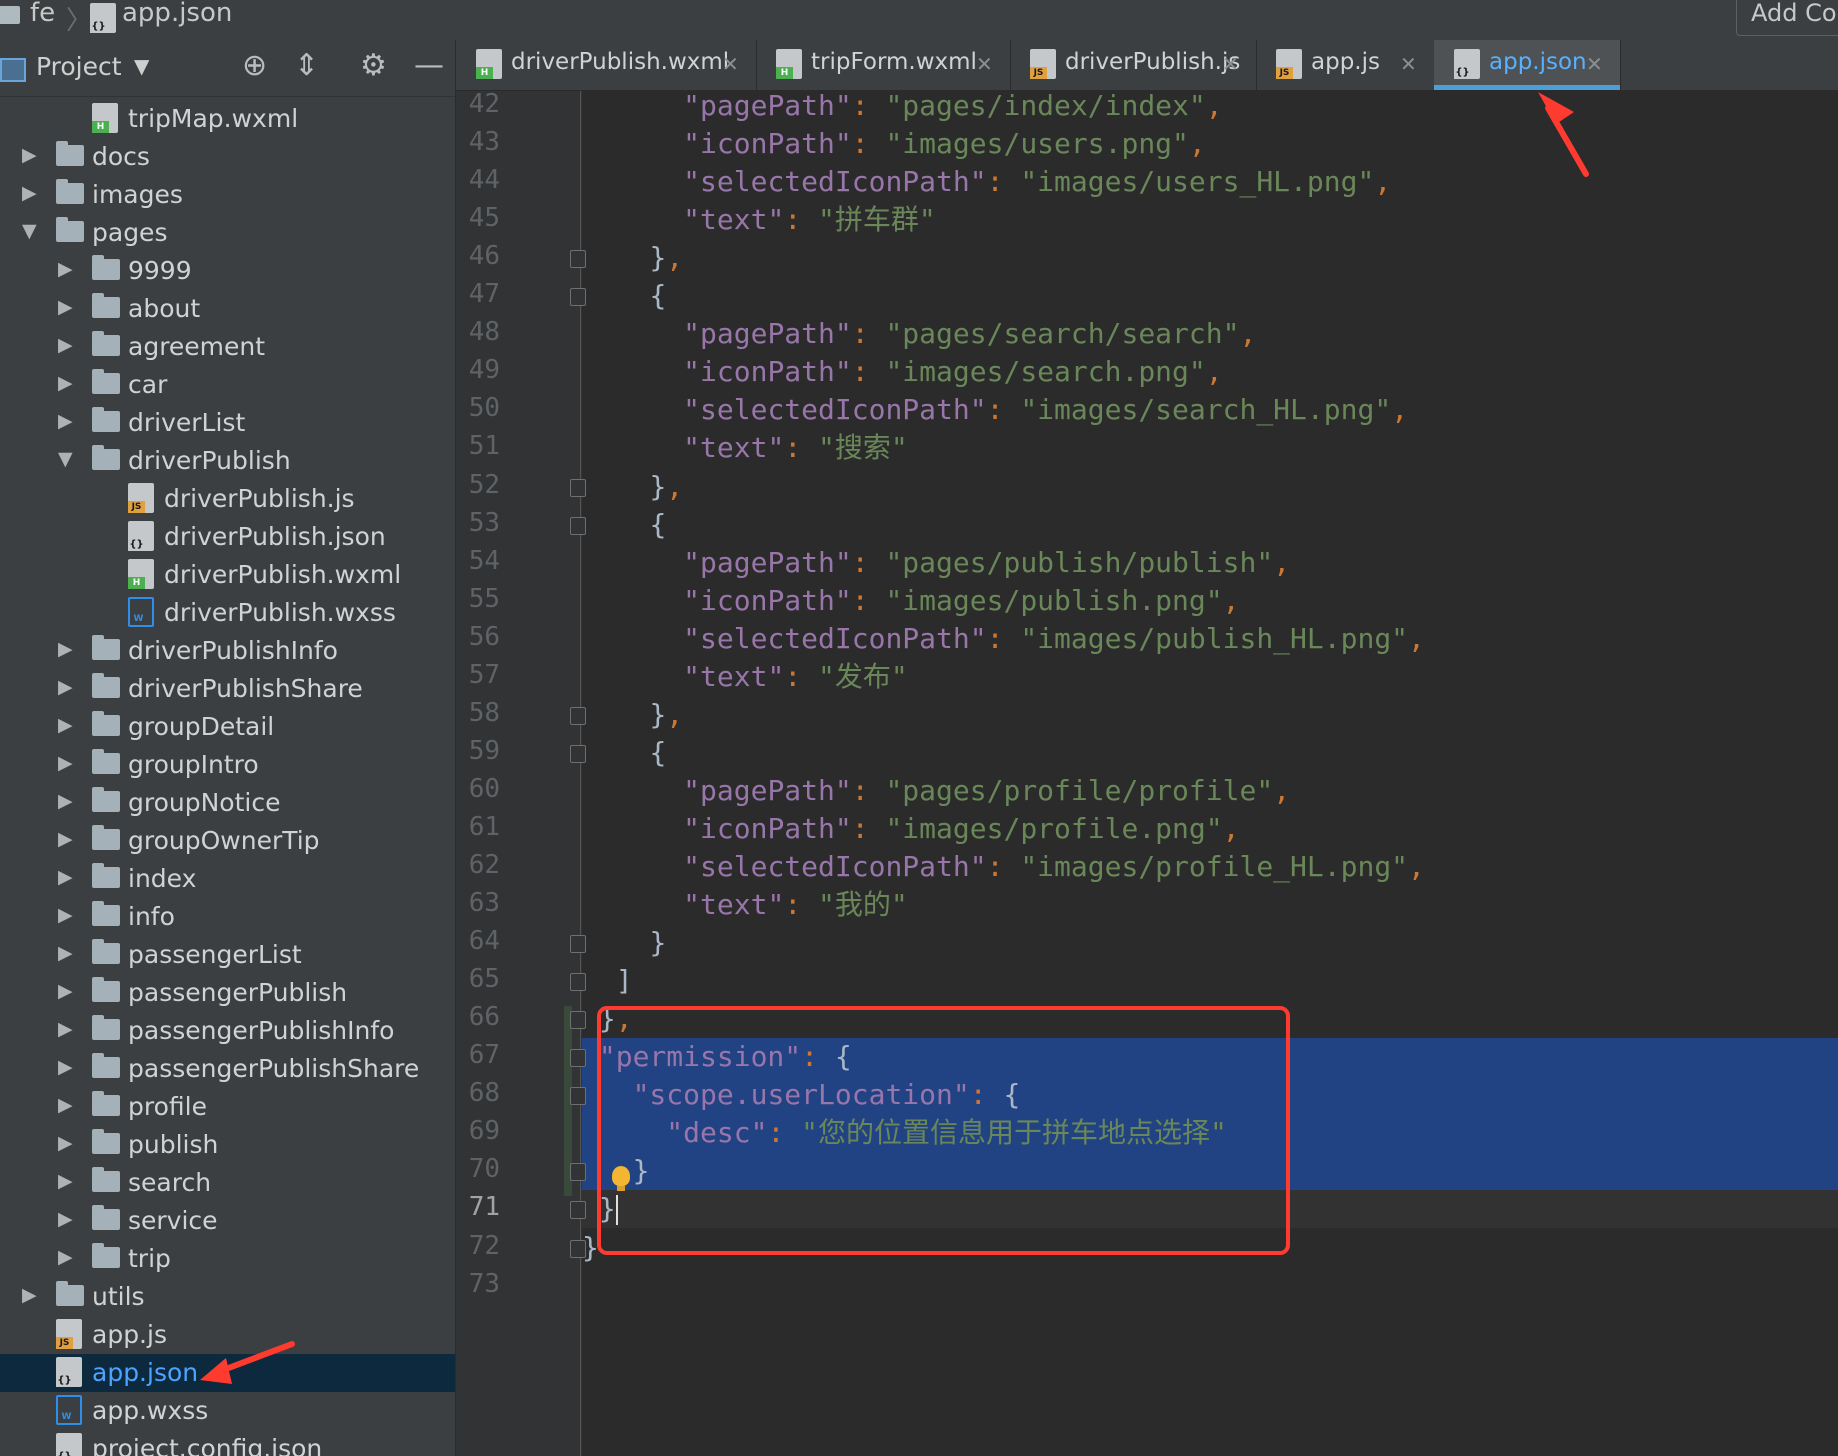 The height and width of the screenshot is (1456, 1838). What do you see at coordinates (79, 66) in the screenshot?
I see `project-panel-title: Project` at bounding box center [79, 66].